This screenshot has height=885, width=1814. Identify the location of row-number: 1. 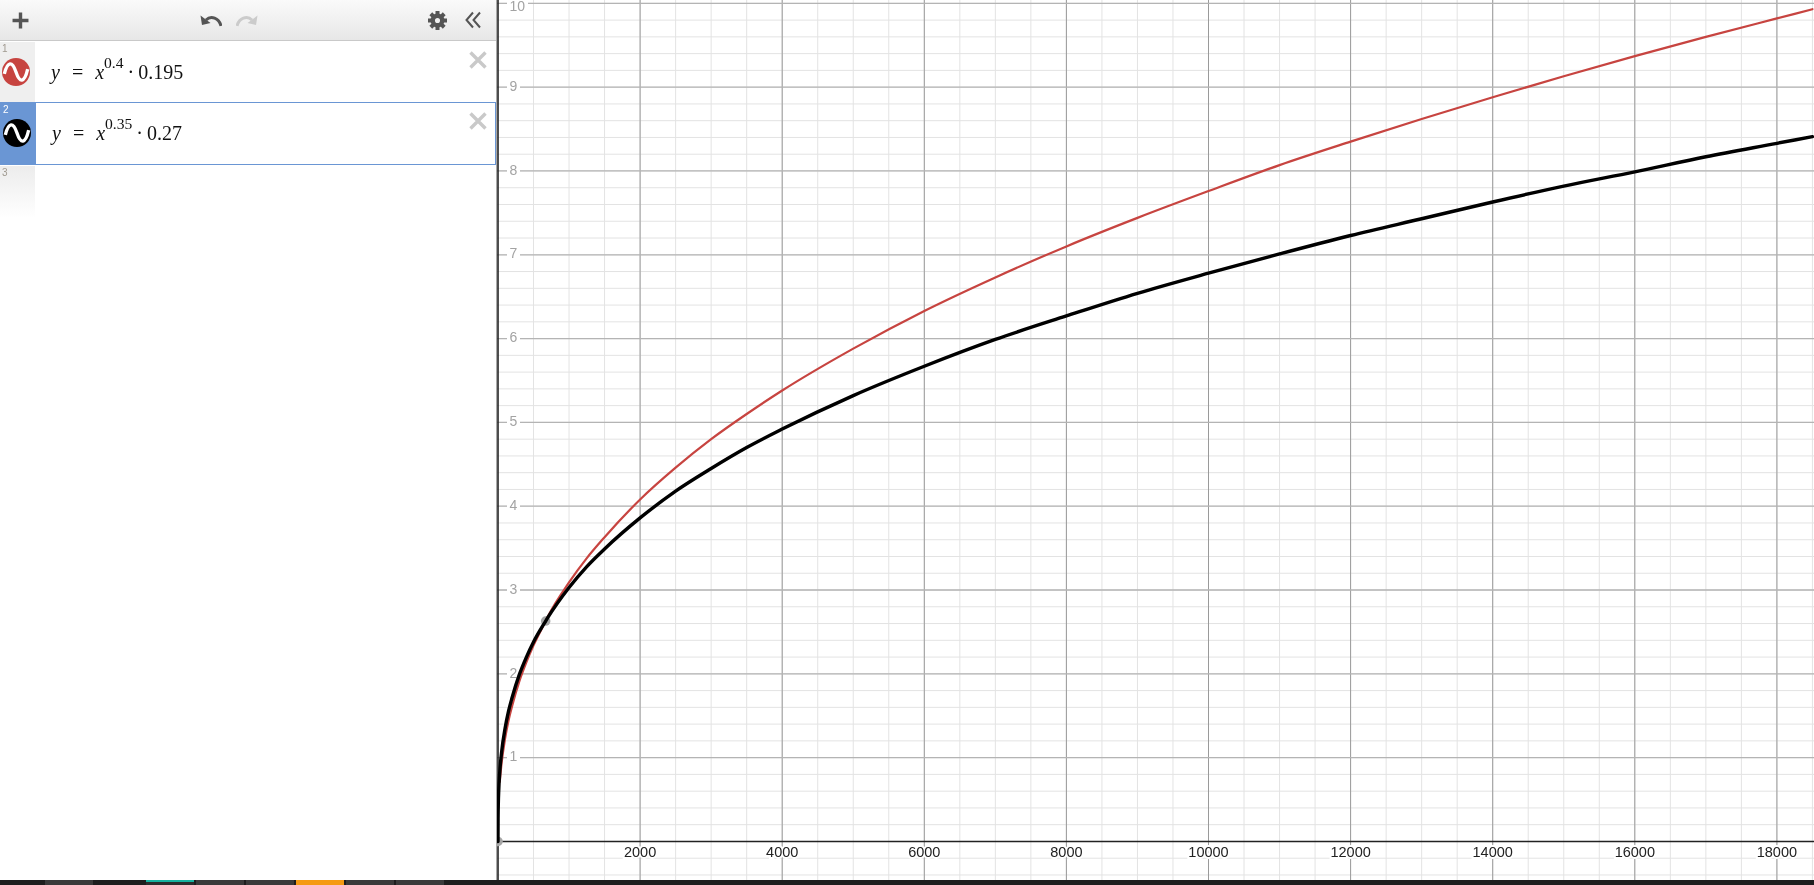
(5, 49).